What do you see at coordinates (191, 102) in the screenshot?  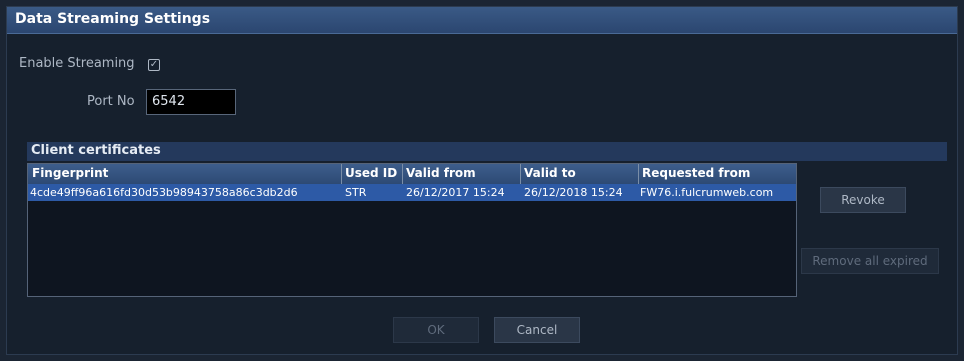 I see `port-input: 6542` at bounding box center [191, 102].